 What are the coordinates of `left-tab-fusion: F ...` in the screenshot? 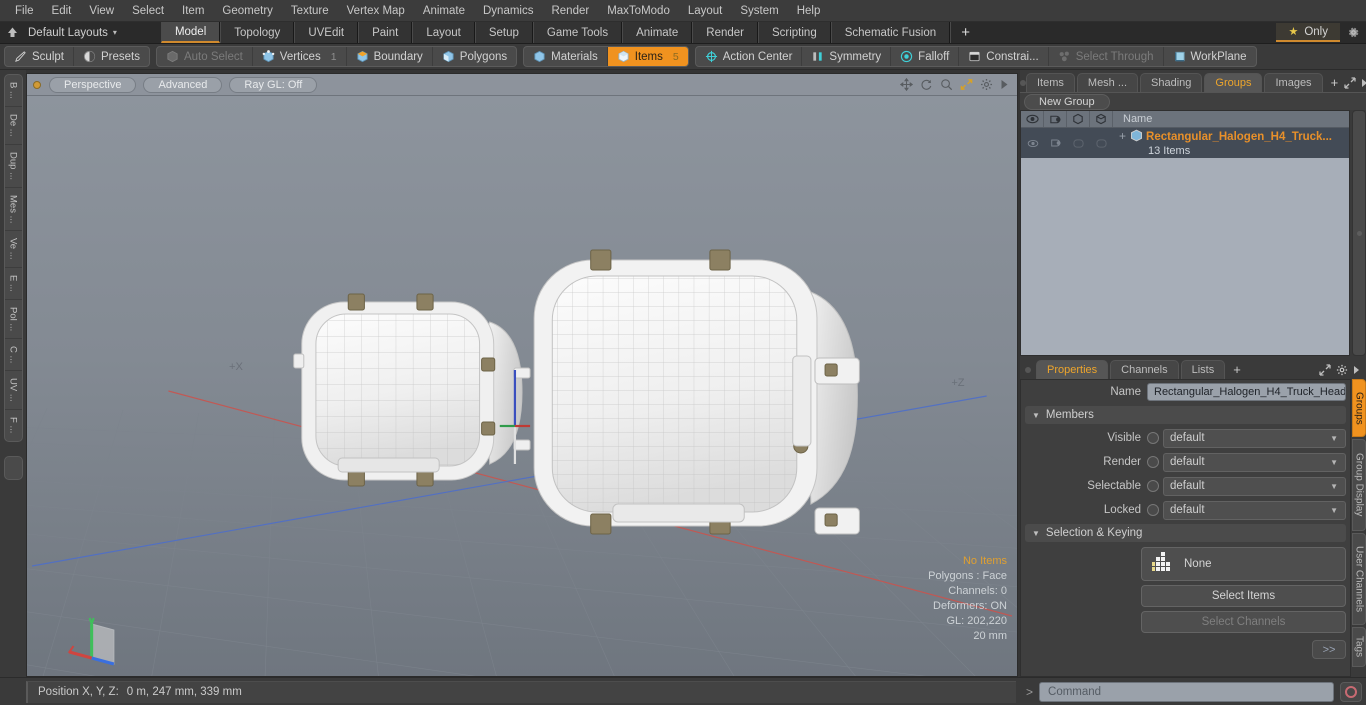 It's located at (13, 425).